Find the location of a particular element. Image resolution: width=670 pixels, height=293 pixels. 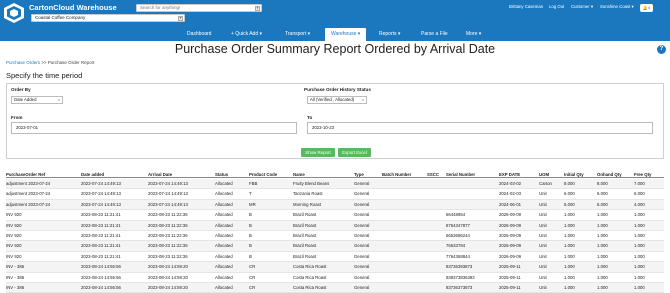

col-uom: UOM is located at coordinates (544, 174).